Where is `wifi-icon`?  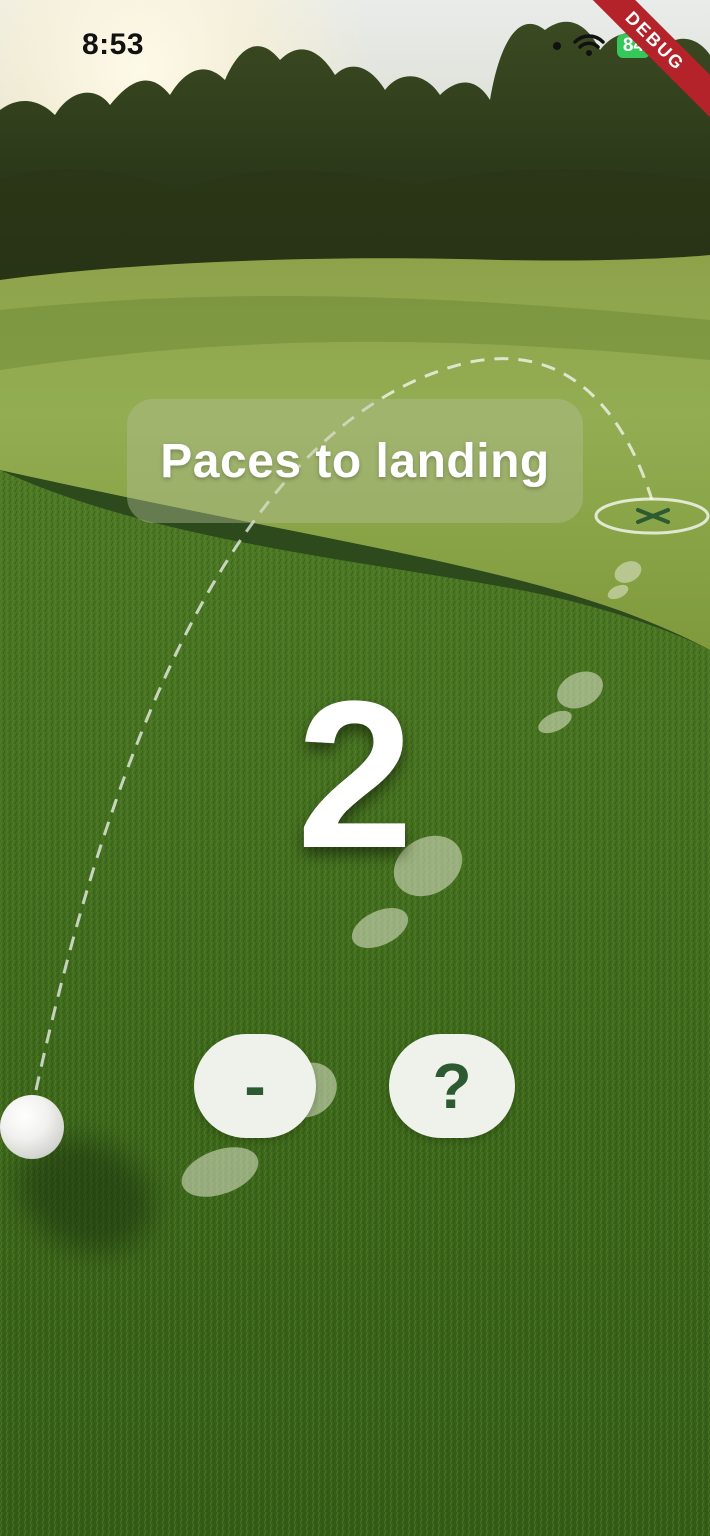
wifi-icon is located at coordinates (589, 45).